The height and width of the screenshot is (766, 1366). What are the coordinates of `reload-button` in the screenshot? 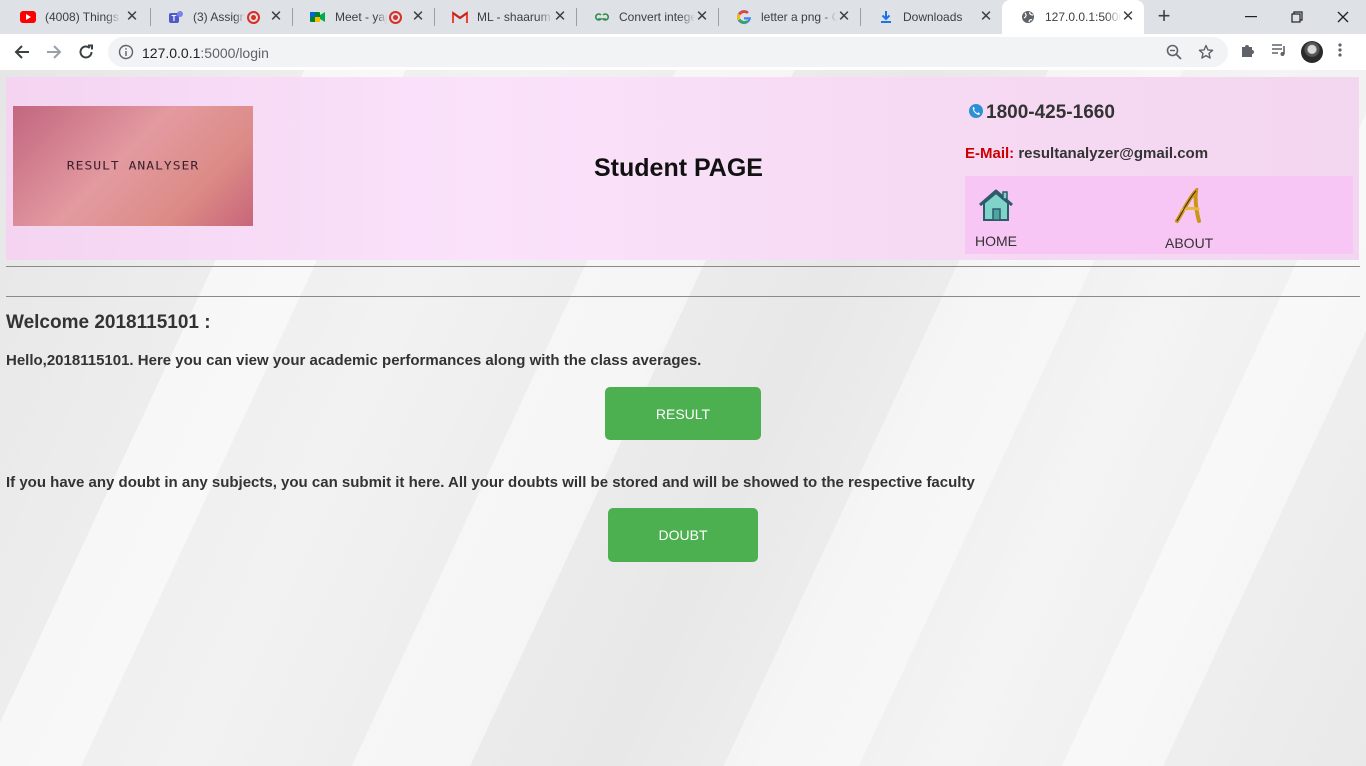 It's located at (86, 52).